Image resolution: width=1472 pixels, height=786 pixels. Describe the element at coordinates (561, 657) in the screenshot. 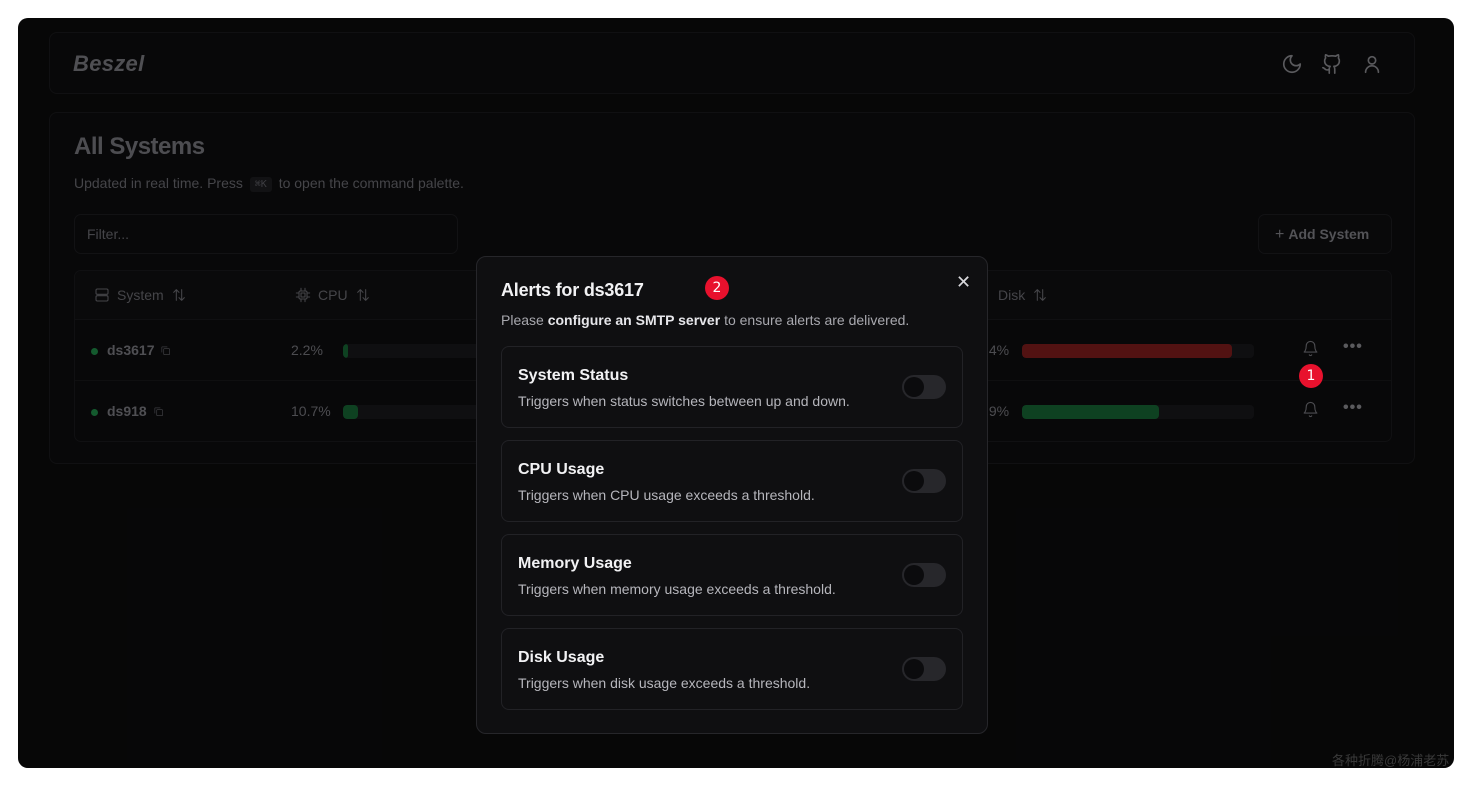

I see `alert-title: Disk Usage` at that location.